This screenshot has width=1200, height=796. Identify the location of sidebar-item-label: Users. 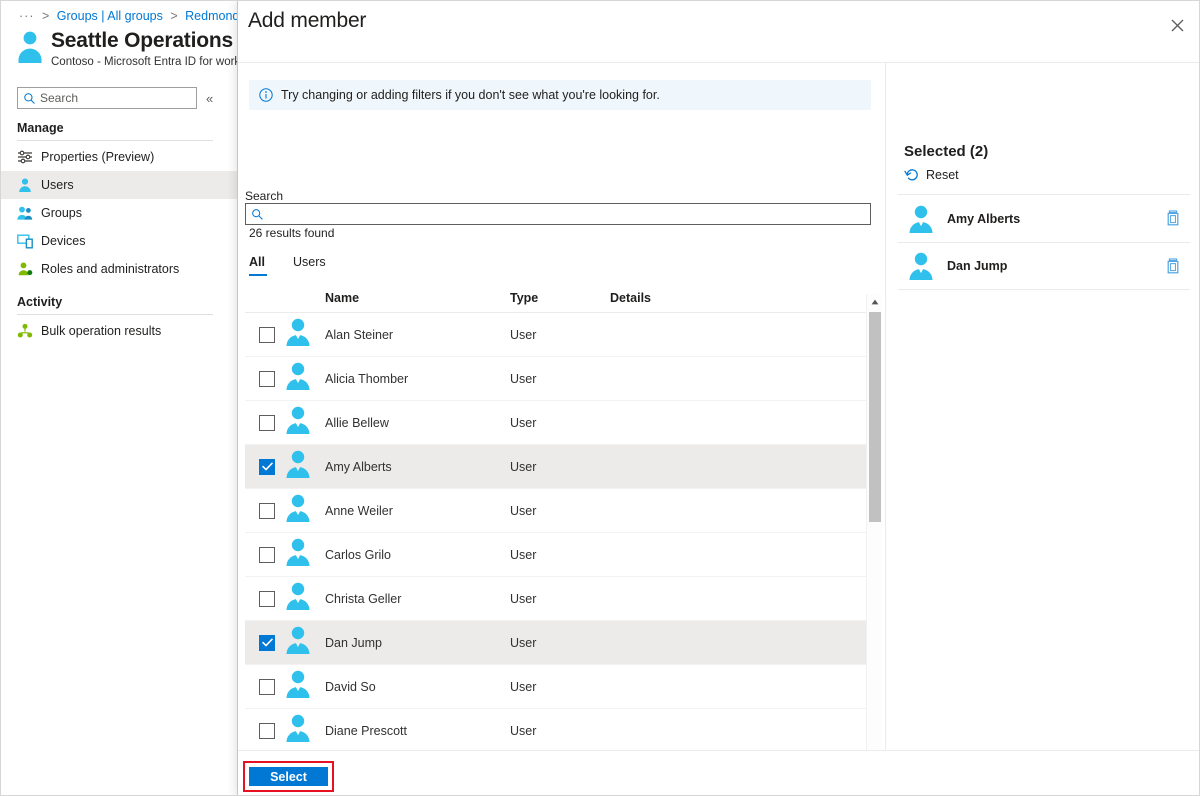
(57, 185).